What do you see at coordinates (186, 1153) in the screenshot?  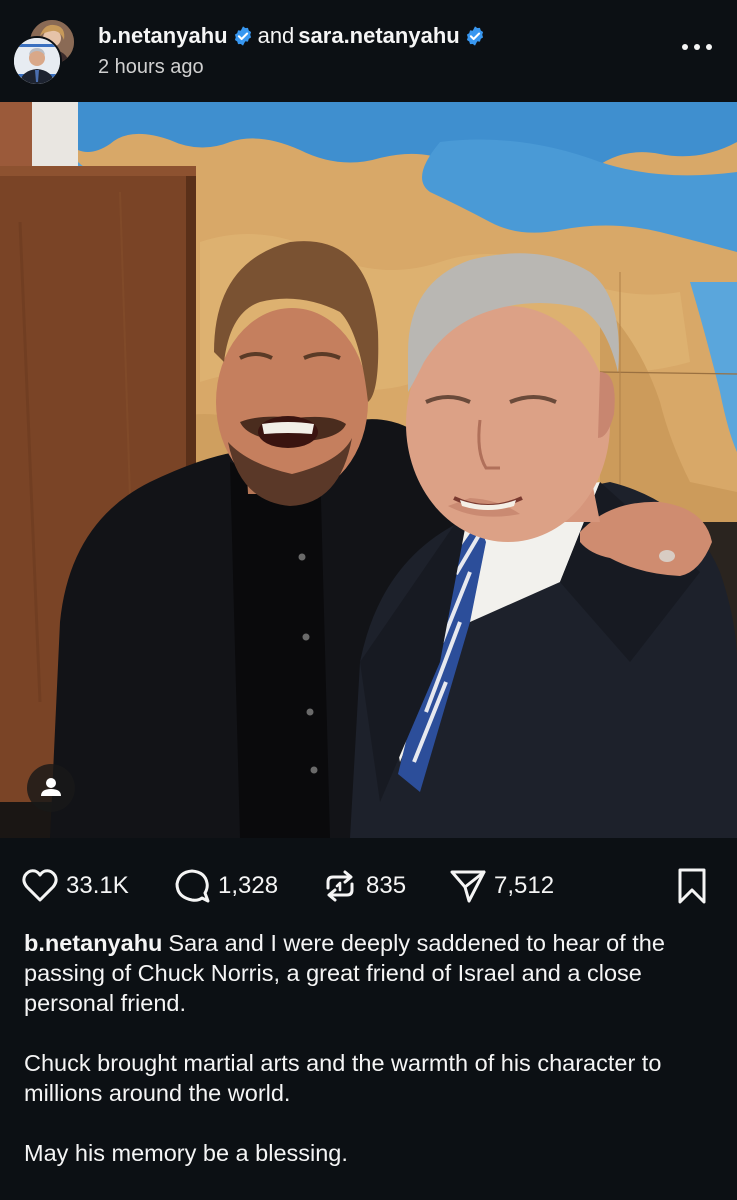 I see `caption-paragraph-3: May his memory be a blessing.` at bounding box center [186, 1153].